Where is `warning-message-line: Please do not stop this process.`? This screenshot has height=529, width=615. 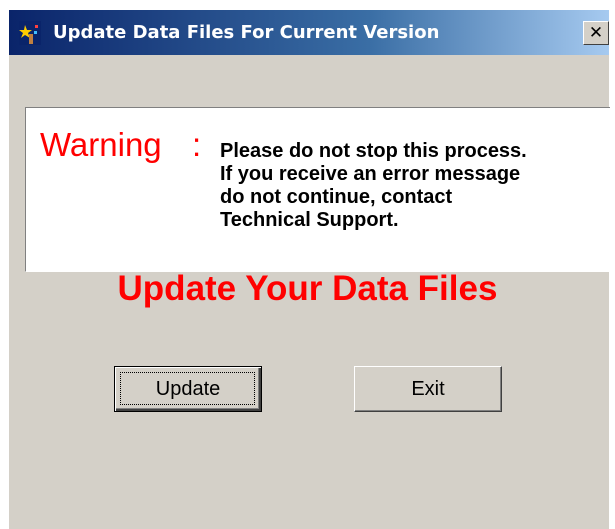
warning-message-line: Please do not stop this process. is located at coordinates (373, 151).